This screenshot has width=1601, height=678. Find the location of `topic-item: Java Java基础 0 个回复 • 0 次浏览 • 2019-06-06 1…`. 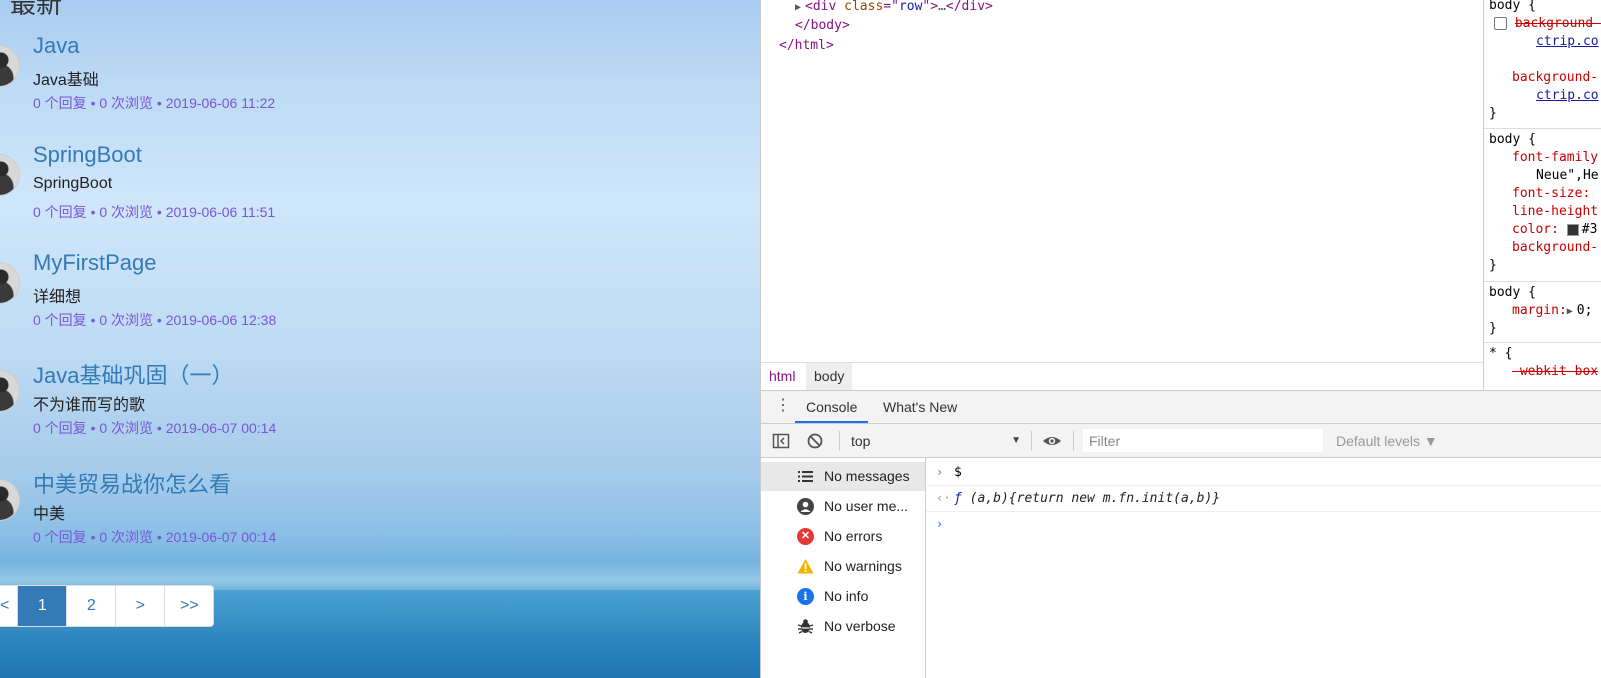

topic-item: Java Java基础 0 个回复 • 0 次浏览 • 2019-06-06 1… is located at coordinates (370, 83).